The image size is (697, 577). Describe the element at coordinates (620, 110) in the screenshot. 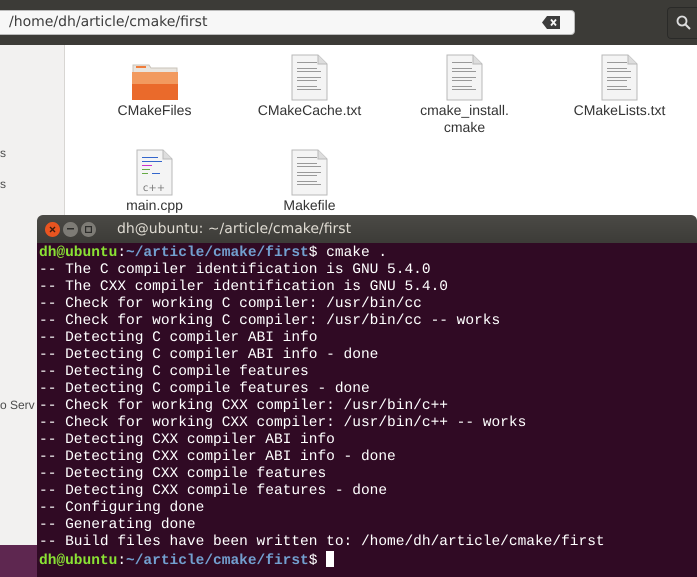

I see `file-name: CMakeLists.txt` at that location.